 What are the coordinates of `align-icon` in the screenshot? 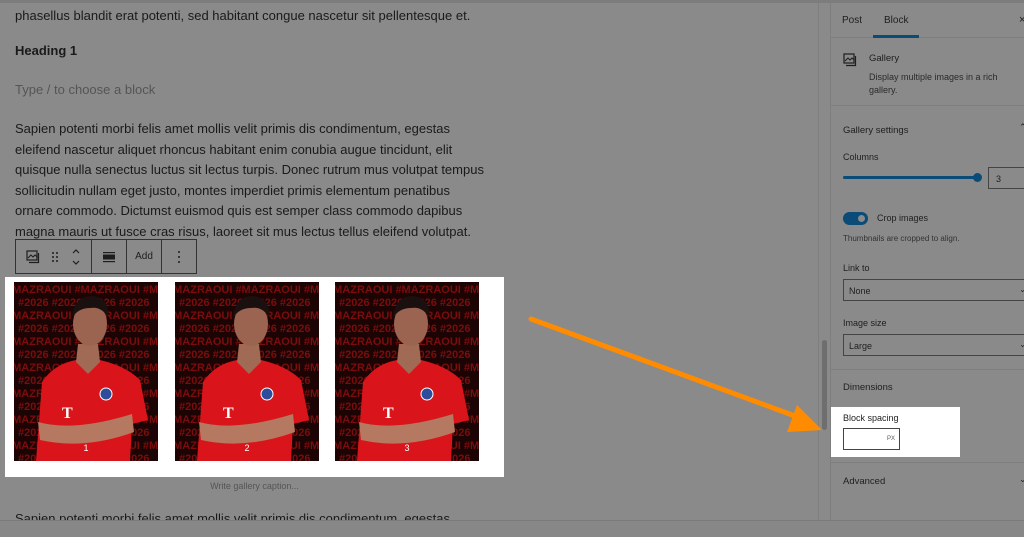 It's located at (109, 256).